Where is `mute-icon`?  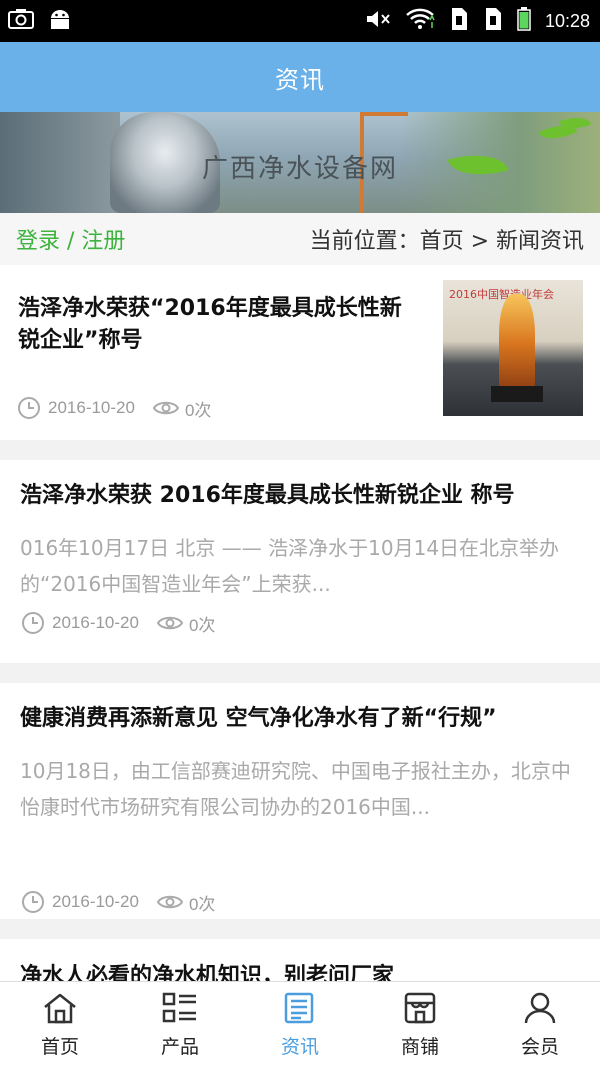
mute-icon is located at coordinates (378, 21).